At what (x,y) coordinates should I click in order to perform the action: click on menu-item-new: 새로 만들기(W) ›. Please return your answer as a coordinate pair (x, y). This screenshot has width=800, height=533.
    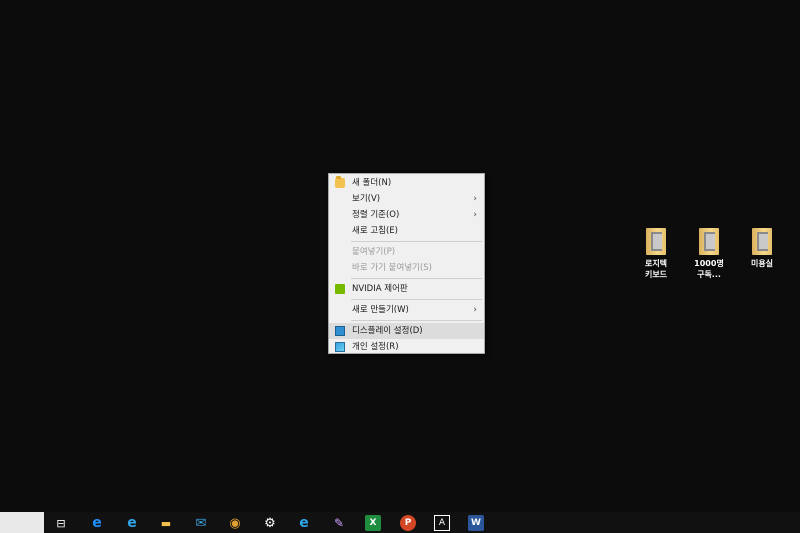
    Looking at the image, I should click on (406, 310).